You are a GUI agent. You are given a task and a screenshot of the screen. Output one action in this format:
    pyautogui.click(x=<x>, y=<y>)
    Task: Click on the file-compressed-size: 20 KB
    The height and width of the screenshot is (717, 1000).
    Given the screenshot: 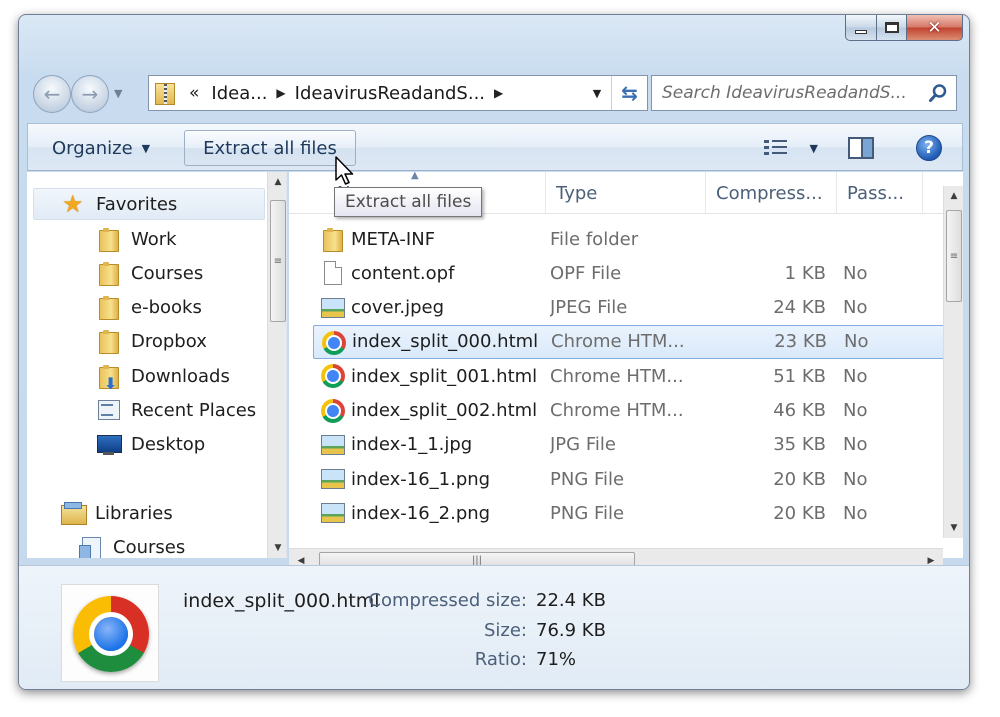 What is the action you would take?
    pyautogui.click(x=799, y=513)
    